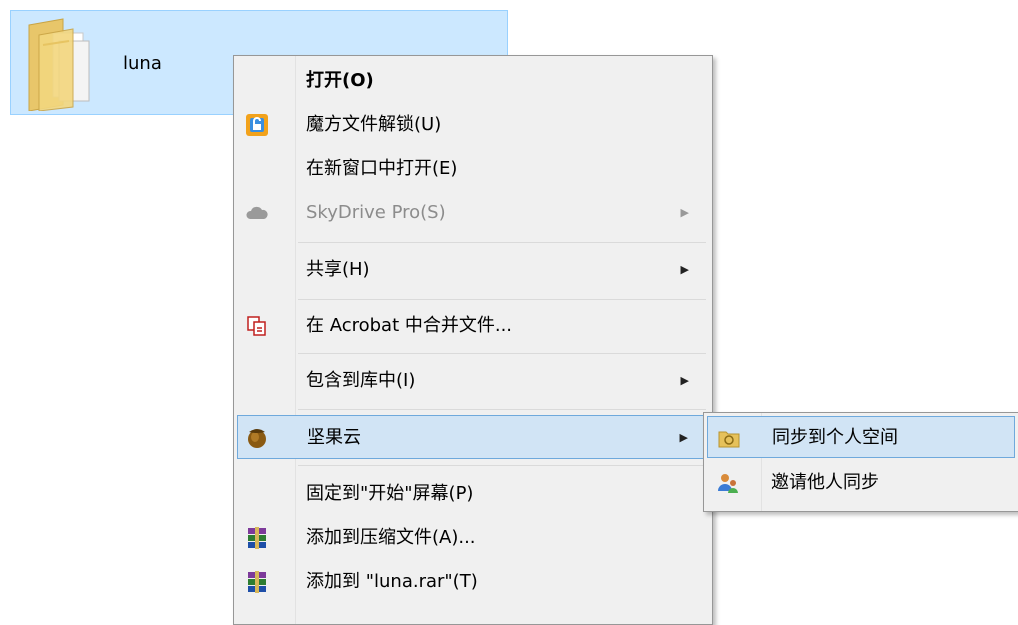  Describe the element at coordinates (473, 437) in the screenshot. I see `menu-item-jianguoyun: 坚果云 ▶` at that location.